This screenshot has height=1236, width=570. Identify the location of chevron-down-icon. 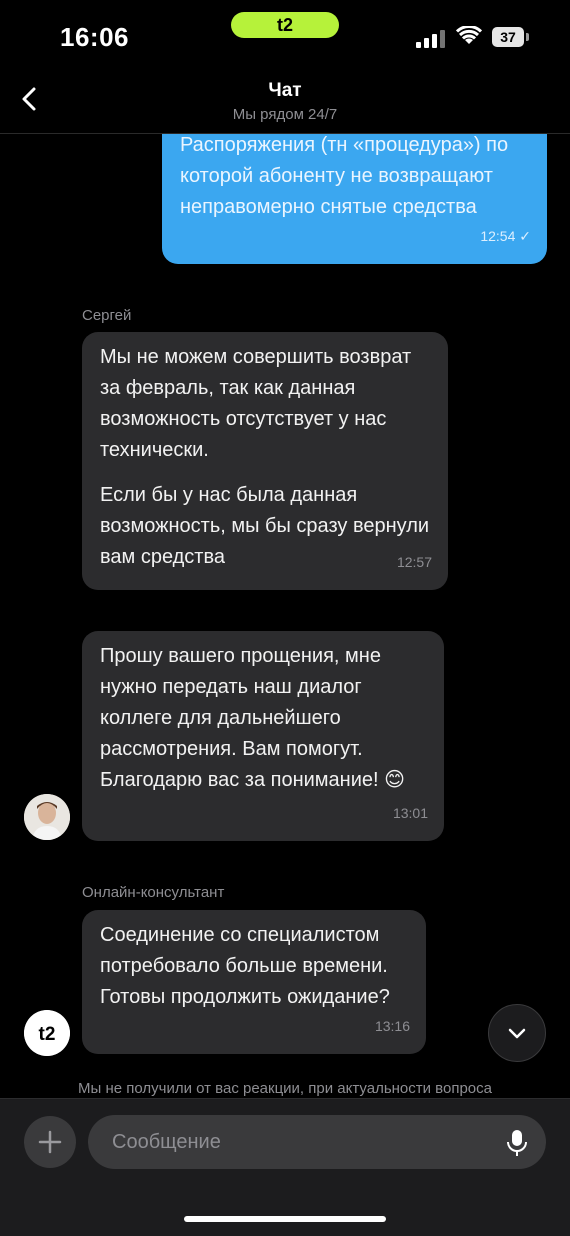
(517, 1033).